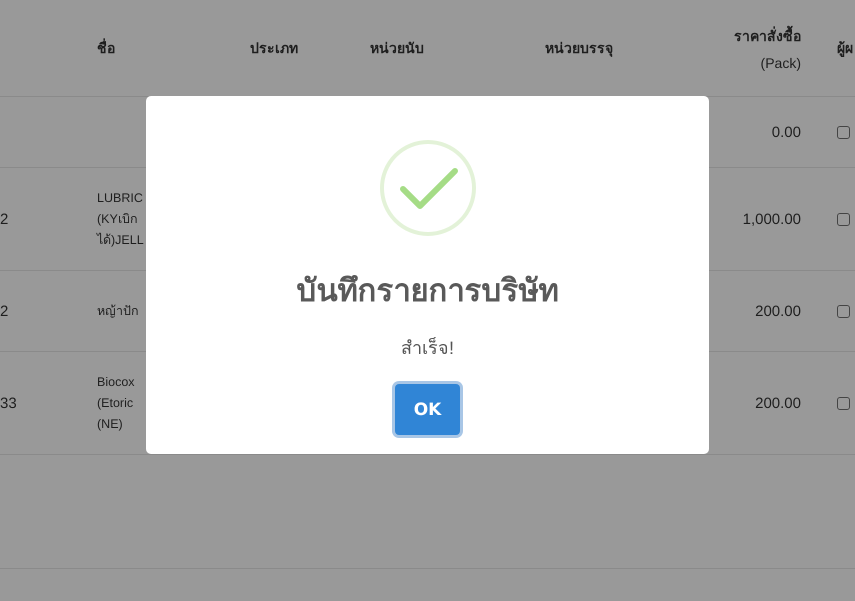 Image resolution: width=855 pixels, height=601 pixels. Describe the element at coordinates (118, 311) in the screenshot. I see `table-cell-text: หญ้าปัก` at that location.